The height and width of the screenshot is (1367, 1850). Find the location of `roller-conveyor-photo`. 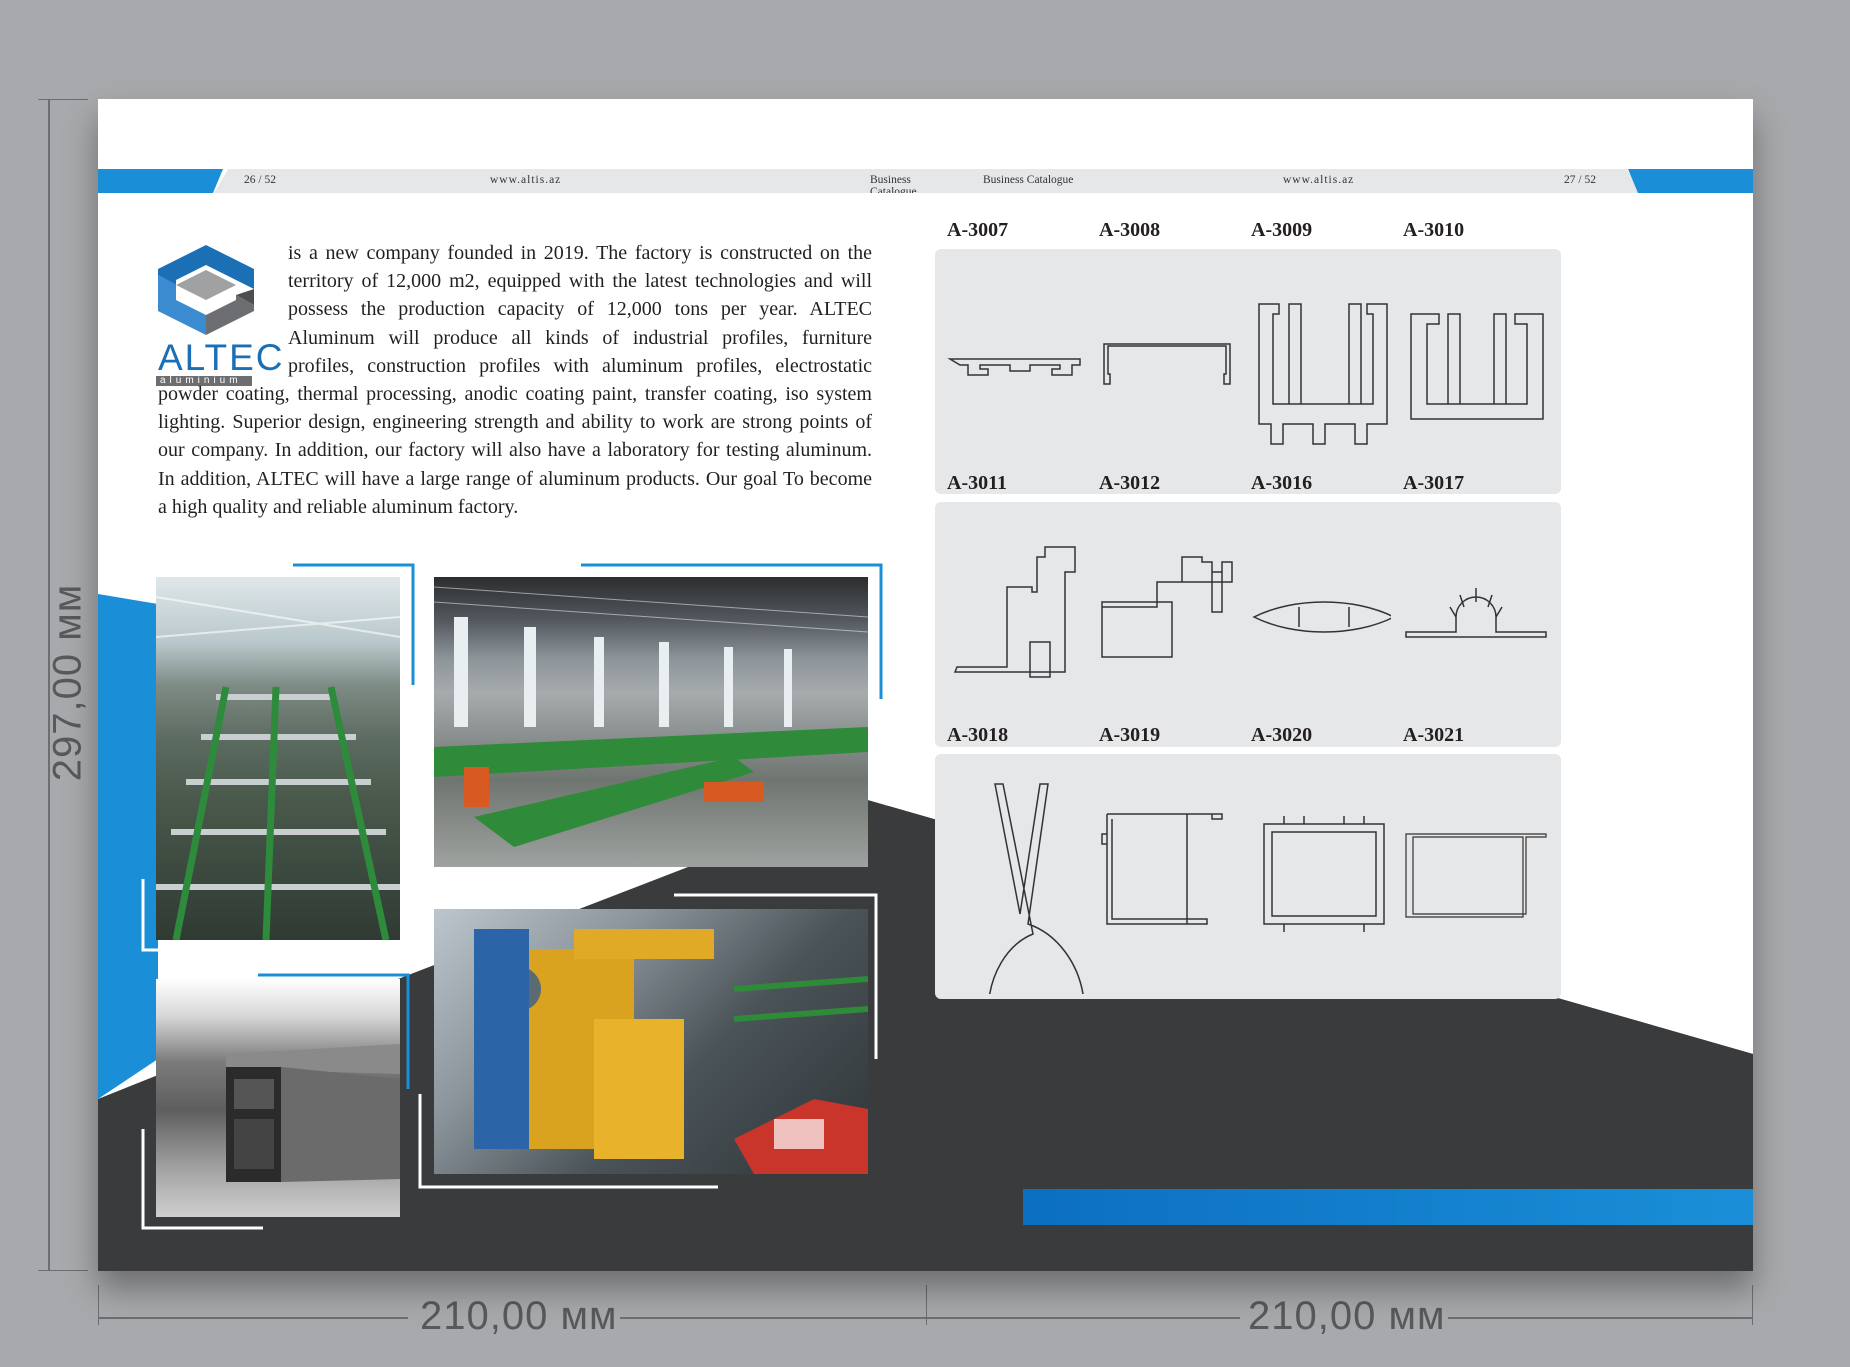

roller-conveyor-photo is located at coordinates (278, 758).